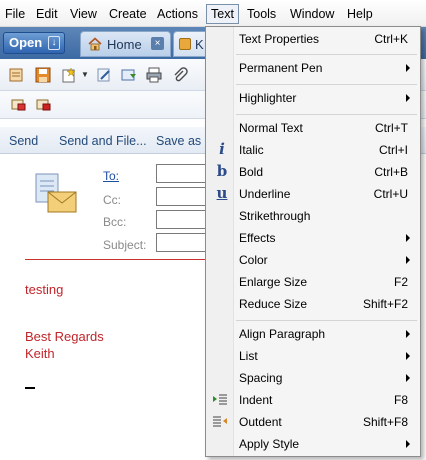  I want to click on body-text-line: Keith, so click(40, 353).